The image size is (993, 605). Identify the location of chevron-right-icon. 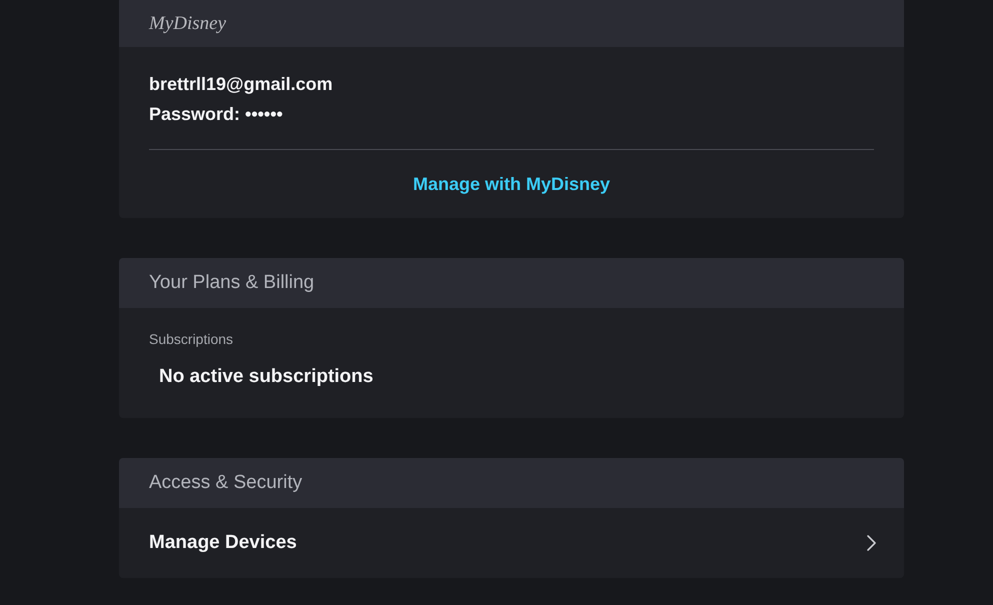
(871, 543).